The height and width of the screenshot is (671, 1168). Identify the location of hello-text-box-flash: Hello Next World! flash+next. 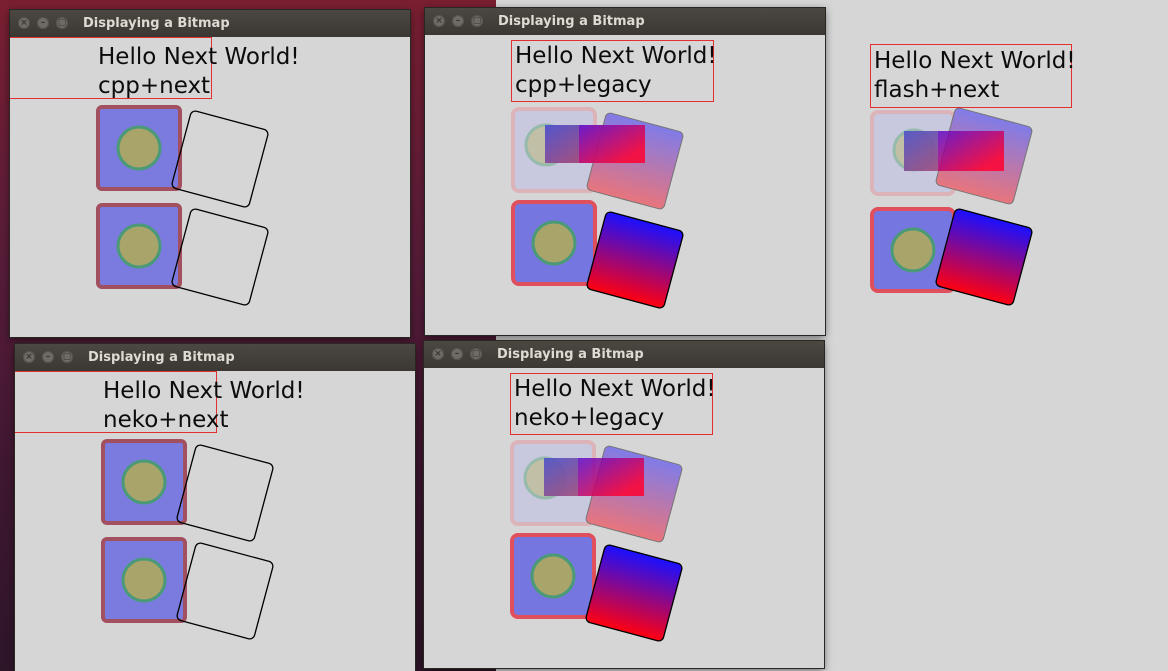
(973, 76).